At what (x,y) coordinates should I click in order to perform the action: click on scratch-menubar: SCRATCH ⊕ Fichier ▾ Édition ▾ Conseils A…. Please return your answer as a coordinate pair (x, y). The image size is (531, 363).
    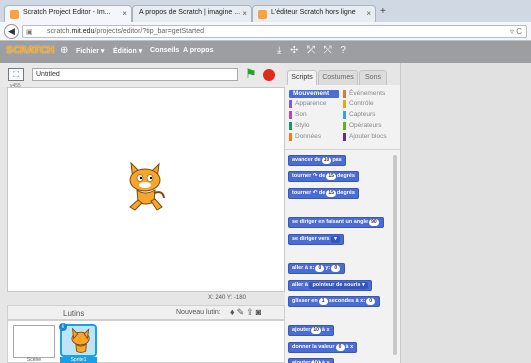
    Looking at the image, I should click on (265, 52).